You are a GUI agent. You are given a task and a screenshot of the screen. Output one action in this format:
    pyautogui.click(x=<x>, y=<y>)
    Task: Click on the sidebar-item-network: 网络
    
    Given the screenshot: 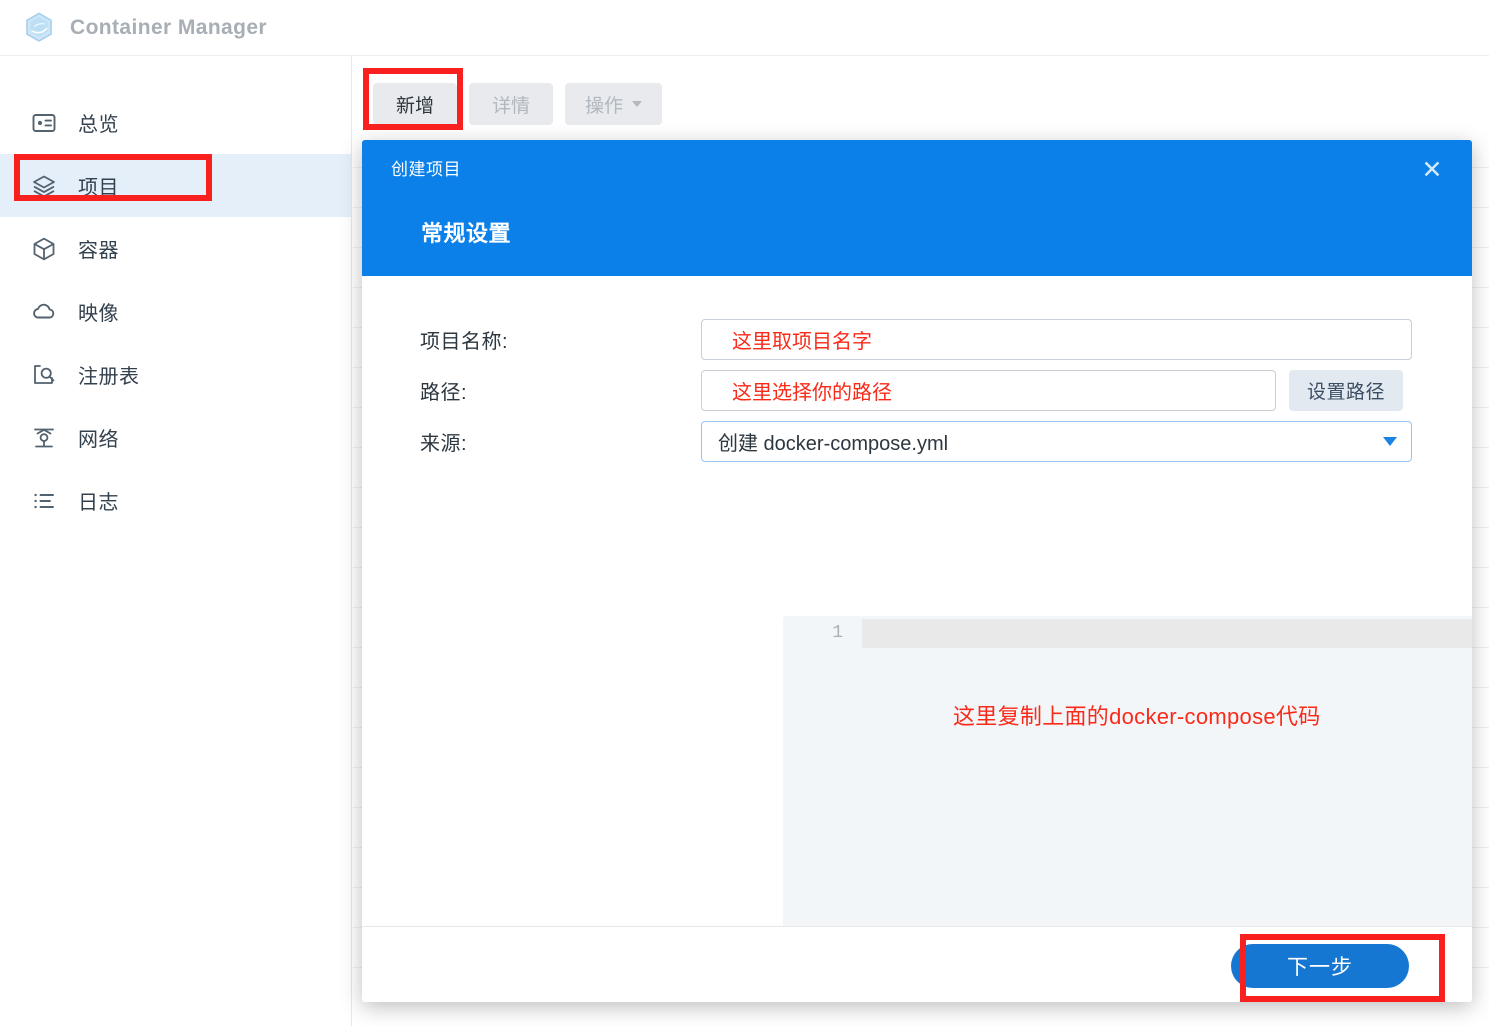 What is the action you would take?
    pyautogui.click(x=175, y=437)
    